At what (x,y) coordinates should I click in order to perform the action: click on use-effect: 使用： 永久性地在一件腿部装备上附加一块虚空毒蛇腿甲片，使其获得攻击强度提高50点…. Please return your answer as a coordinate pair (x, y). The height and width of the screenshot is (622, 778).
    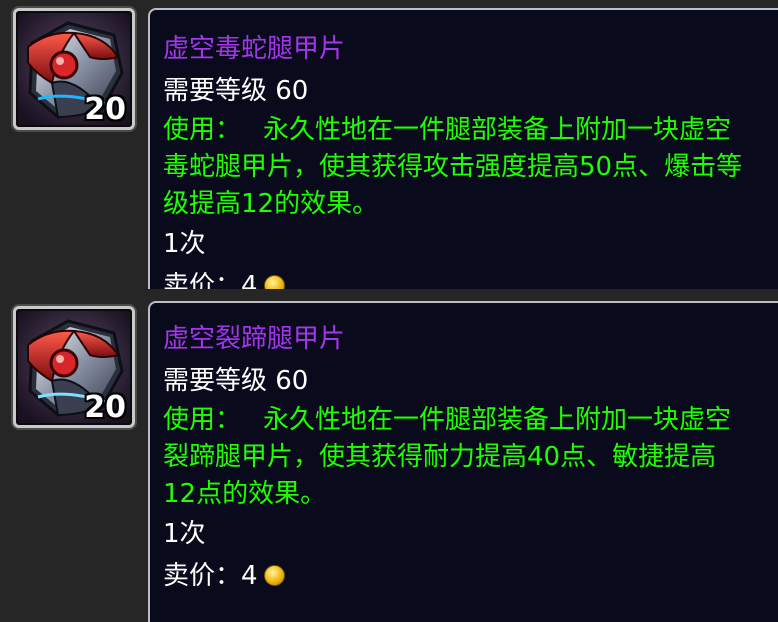
    Looking at the image, I should click on (453, 167).